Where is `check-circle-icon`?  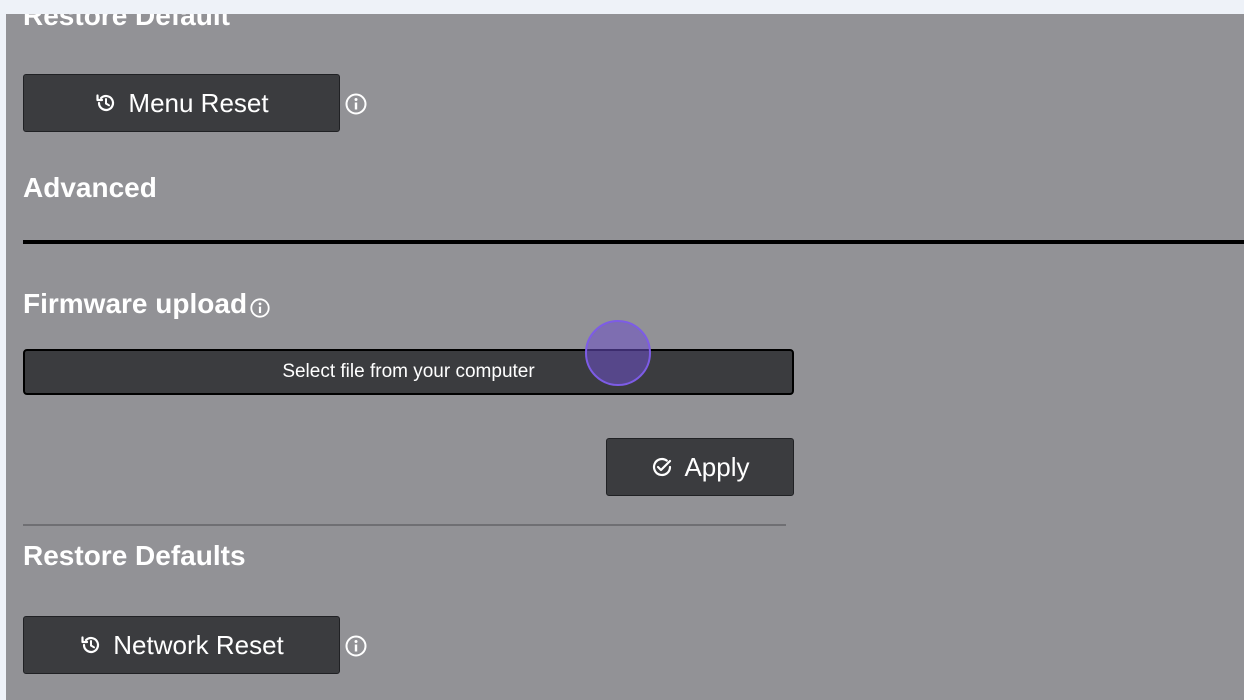 check-circle-icon is located at coordinates (662, 467).